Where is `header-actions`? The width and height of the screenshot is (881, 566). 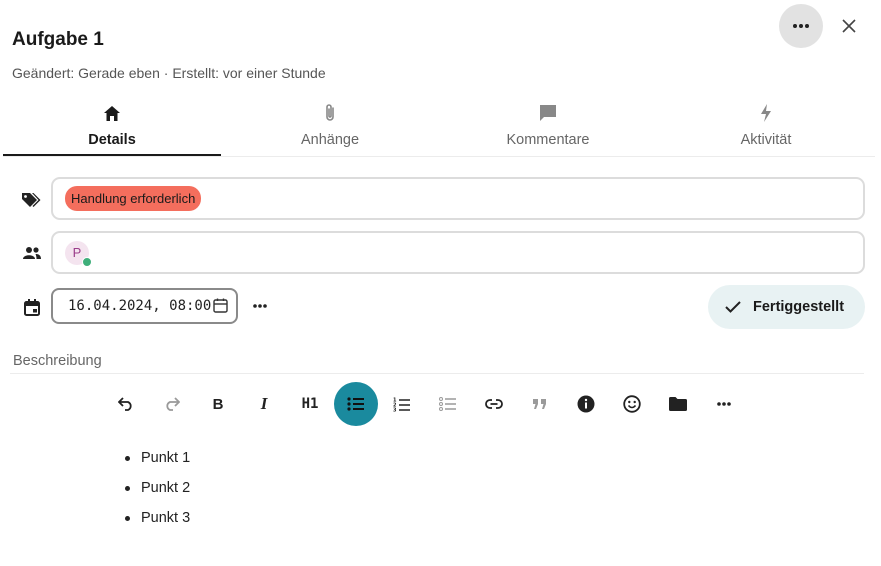
header-actions is located at coordinates (823, 26).